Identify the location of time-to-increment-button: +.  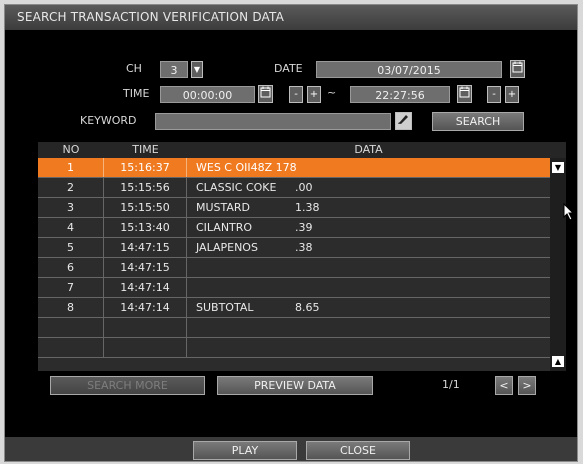
(512, 94).